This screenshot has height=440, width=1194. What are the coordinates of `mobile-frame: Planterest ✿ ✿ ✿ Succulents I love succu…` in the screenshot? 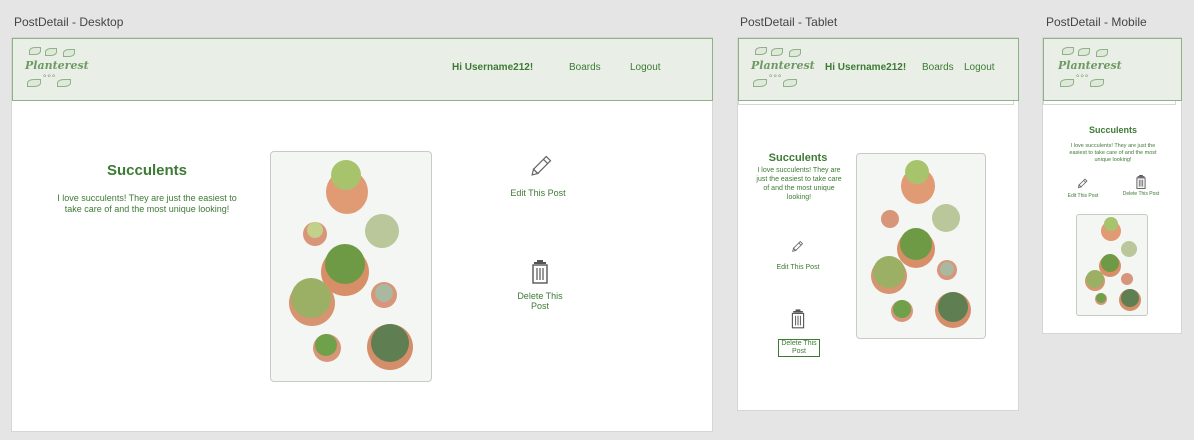 It's located at (1112, 185).